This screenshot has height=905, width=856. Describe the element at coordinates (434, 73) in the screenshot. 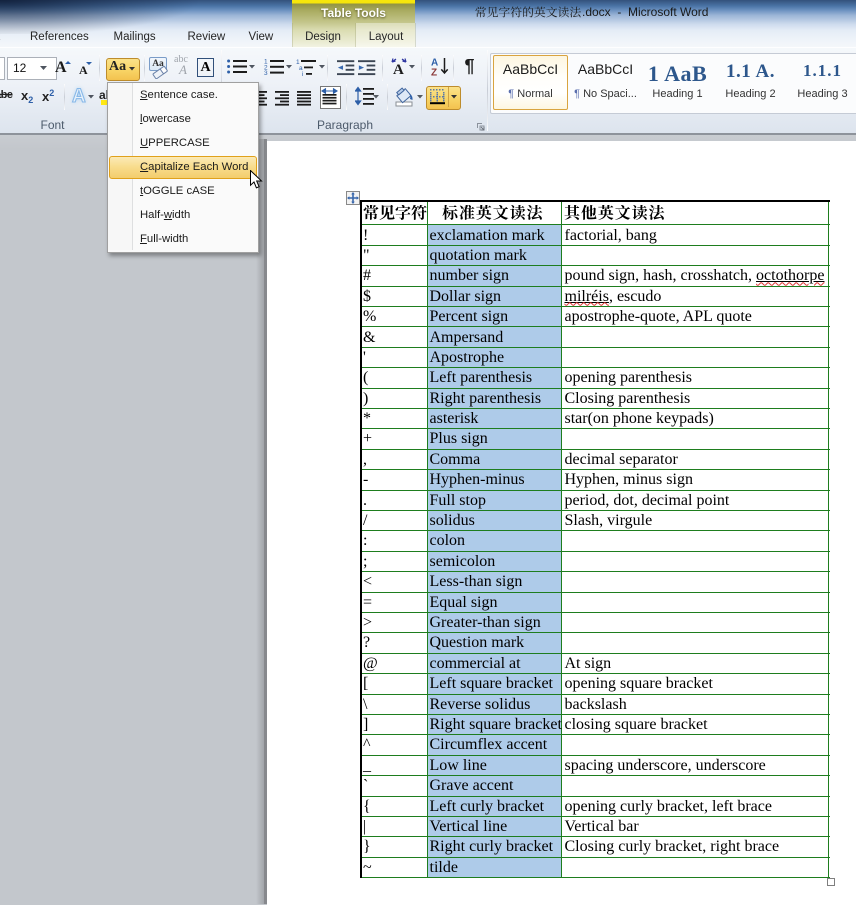

I see `svg-text: Z` at that location.